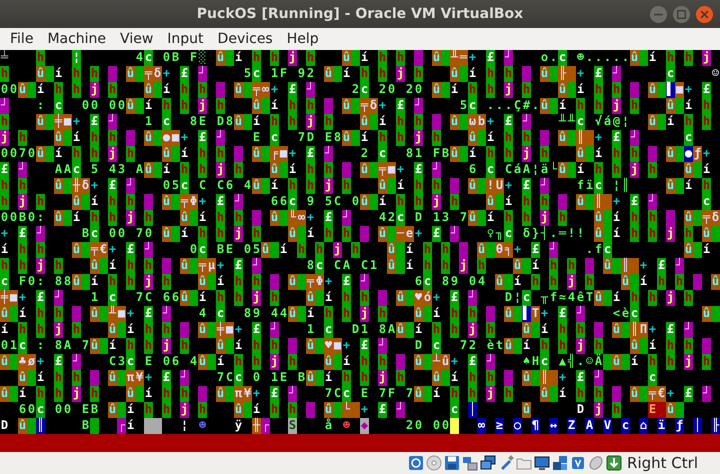 Image resolution: width=720 pixels, height=474 pixels. I want to click on console-line: j h û í h h û ●■+ £ ┘ E c 7D E8 û í h h j h û í h h û ║ + £ ┘ c, so click(360, 138).